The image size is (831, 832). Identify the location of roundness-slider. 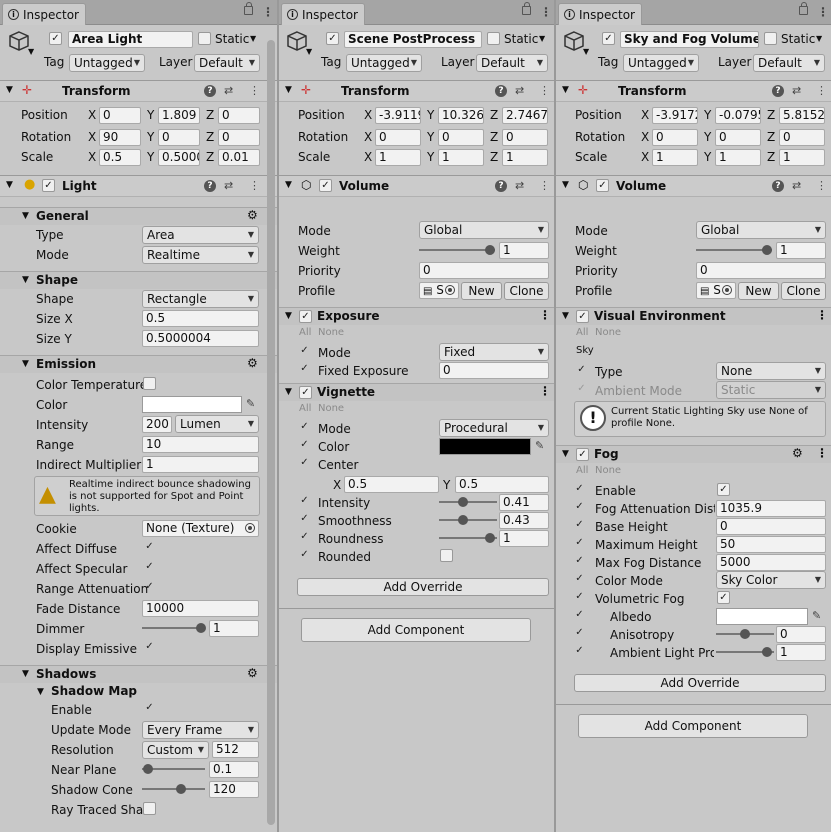
(468, 538).